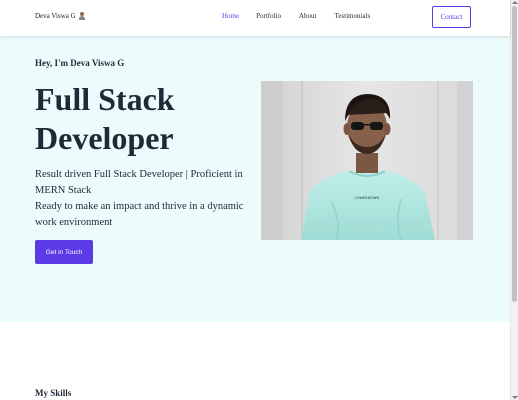 This screenshot has height=400, width=518. What do you see at coordinates (53, 393) in the screenshot?
I see `skills-heading: My Skills` at bounding box center [53, 393].